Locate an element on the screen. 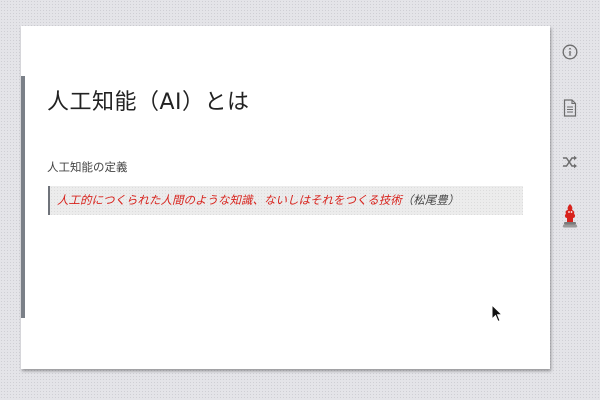 Image resolution: width=600 pixels, height=400 pixels. quote-text: 人工的につくられた人間のような知識、ないしはそれをつくる技術 is located at coordinates (229, 200).